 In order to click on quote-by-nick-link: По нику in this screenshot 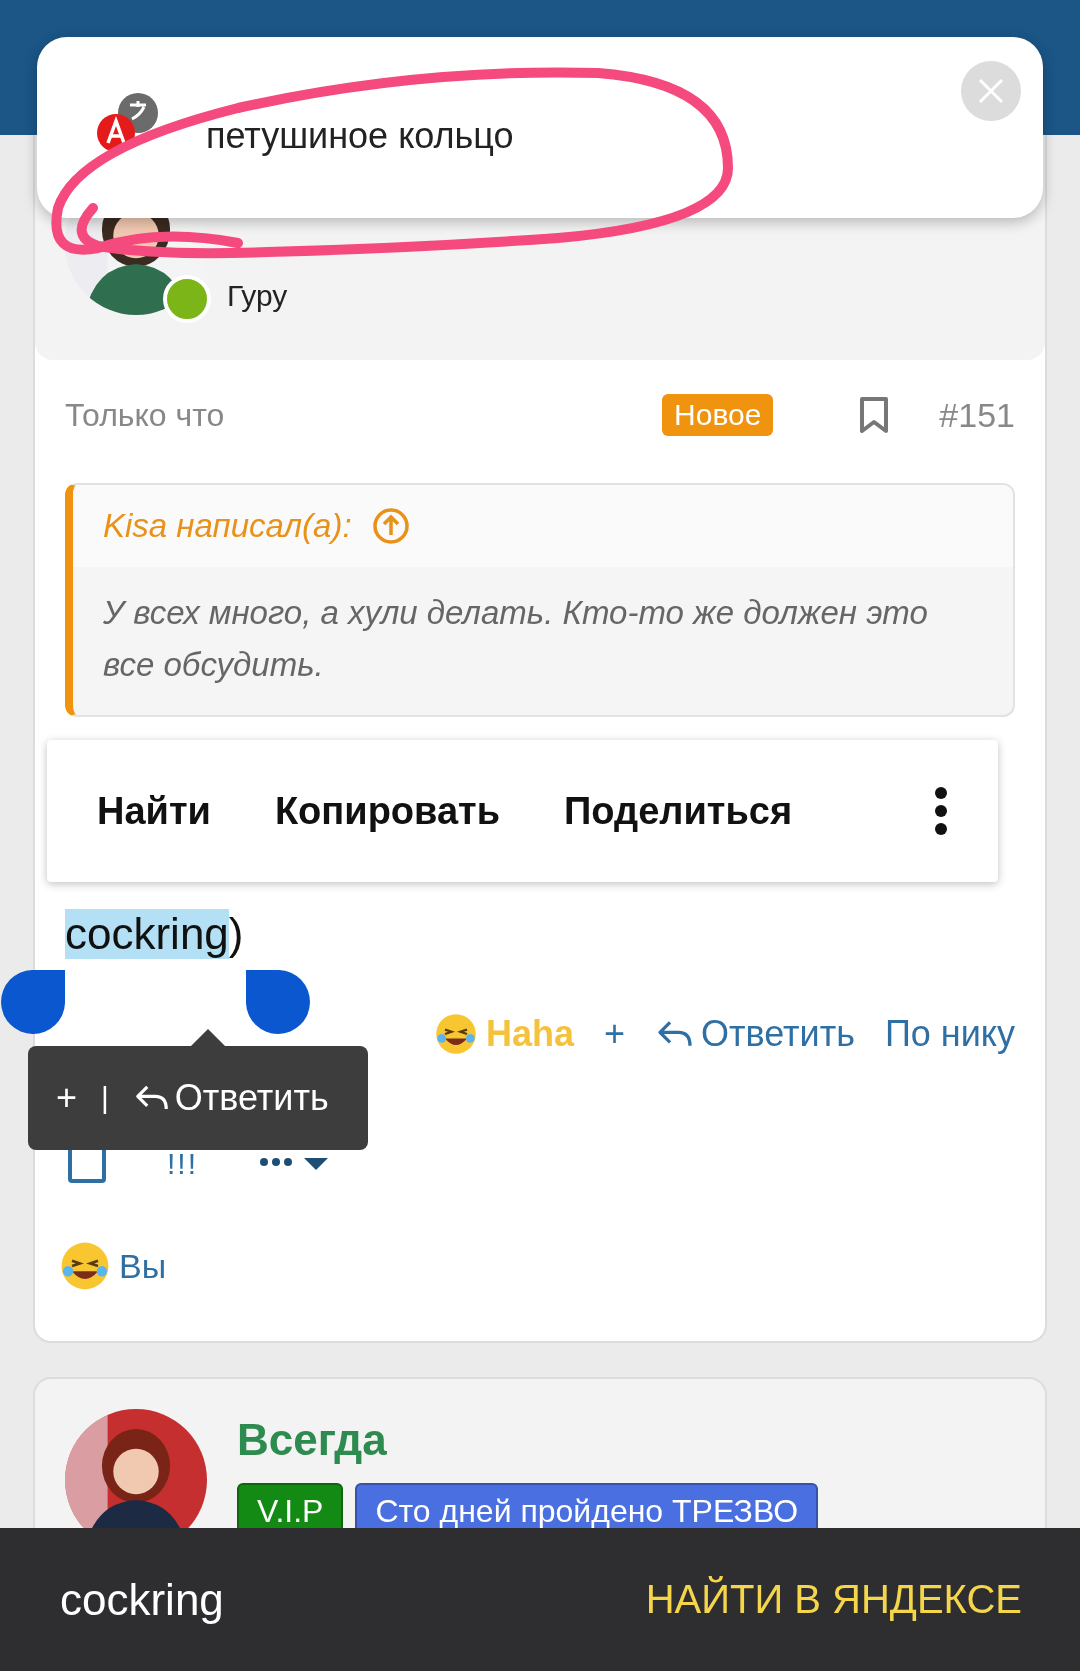, I will do `click(949, 1034)`.